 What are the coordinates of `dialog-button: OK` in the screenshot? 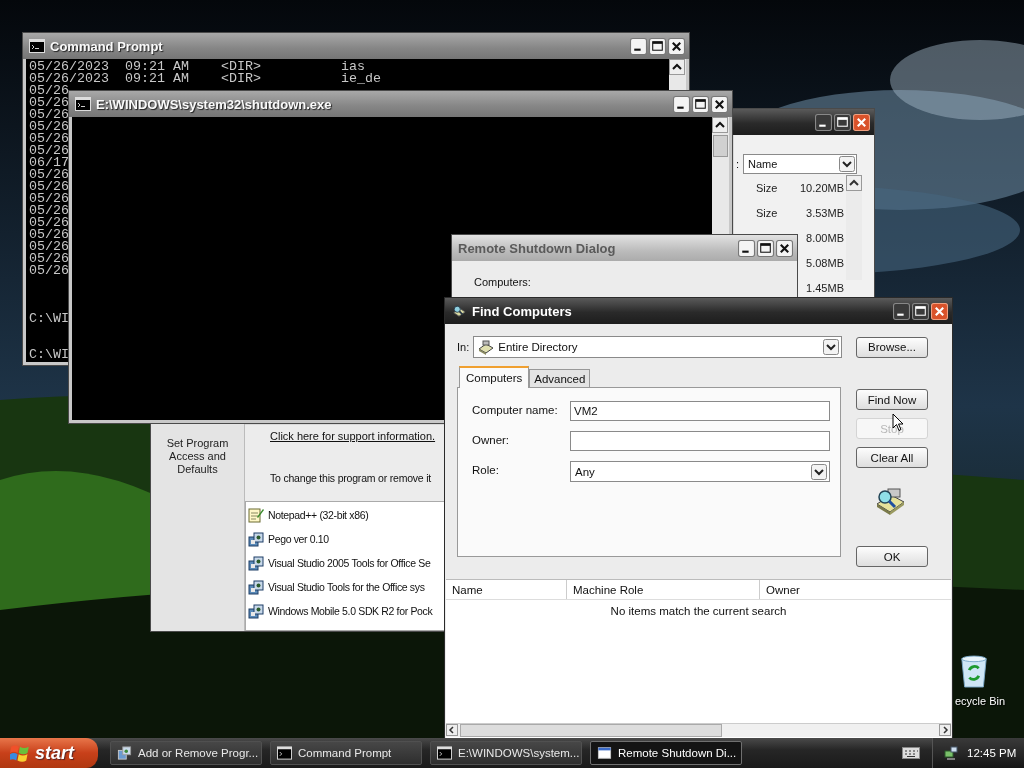 It's located at (892, 556).